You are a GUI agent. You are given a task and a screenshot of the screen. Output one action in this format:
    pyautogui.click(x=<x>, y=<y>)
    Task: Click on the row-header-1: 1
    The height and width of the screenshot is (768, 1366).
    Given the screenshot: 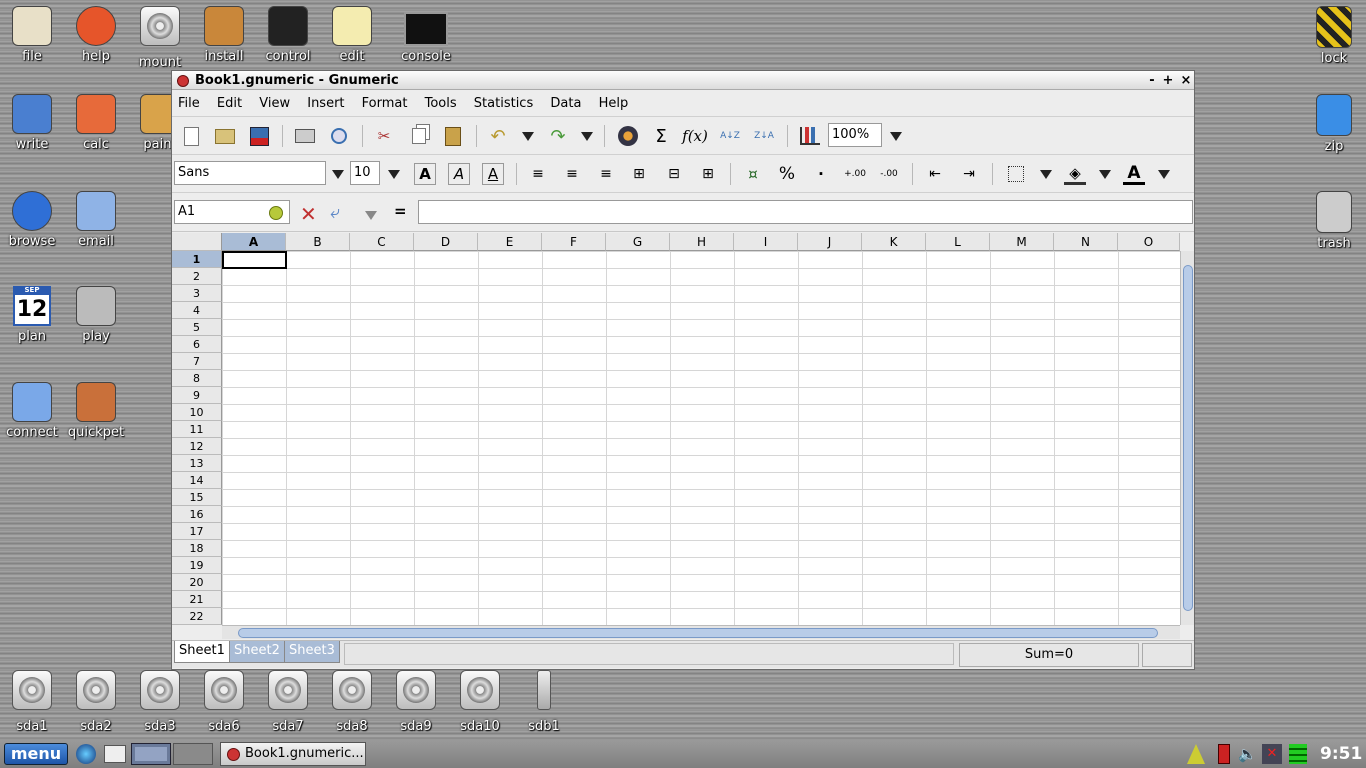 What is the action you would take?
    pyautogui.click(x=197, y=259)
    